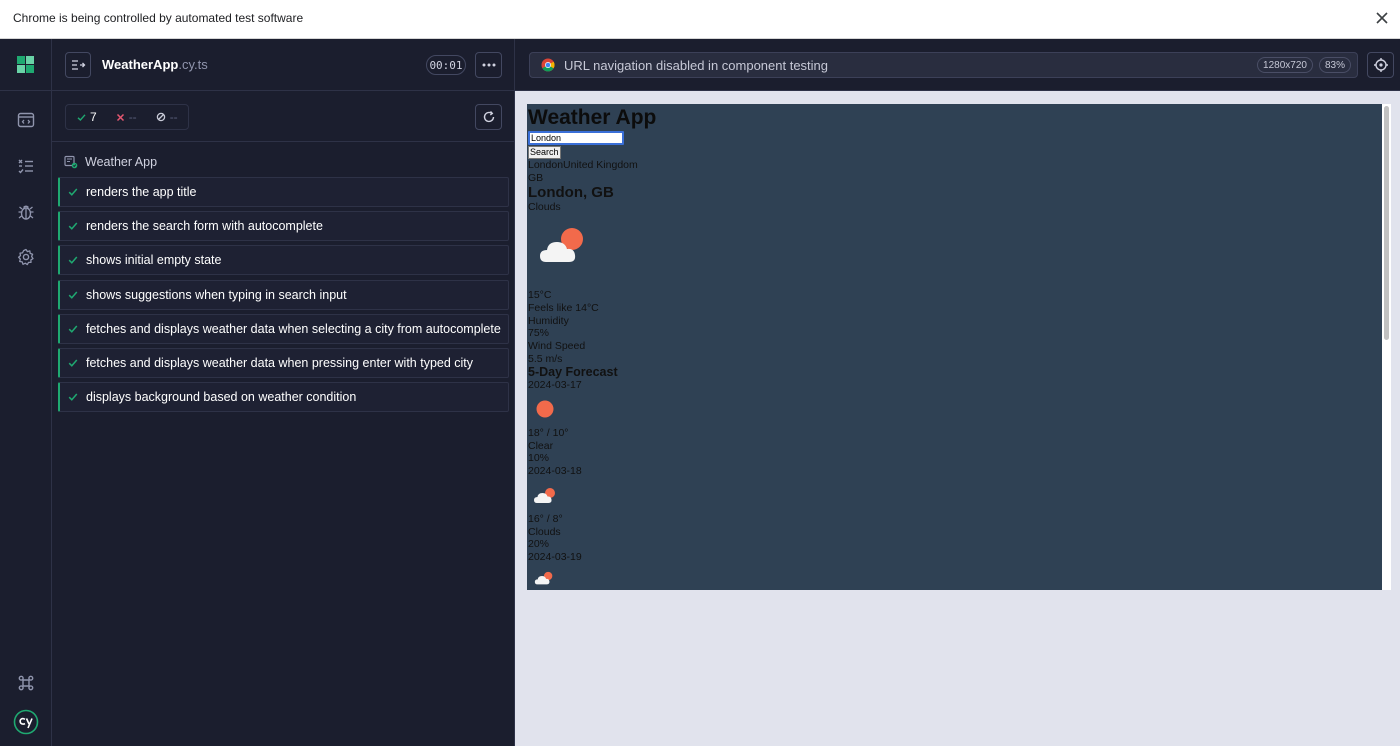 This screenshot has width=1400, height=746. What do you see at coordinates (539, 458) in the screenshot?
I see `forecast-precip: 10%` at bounding box center [539, 458].